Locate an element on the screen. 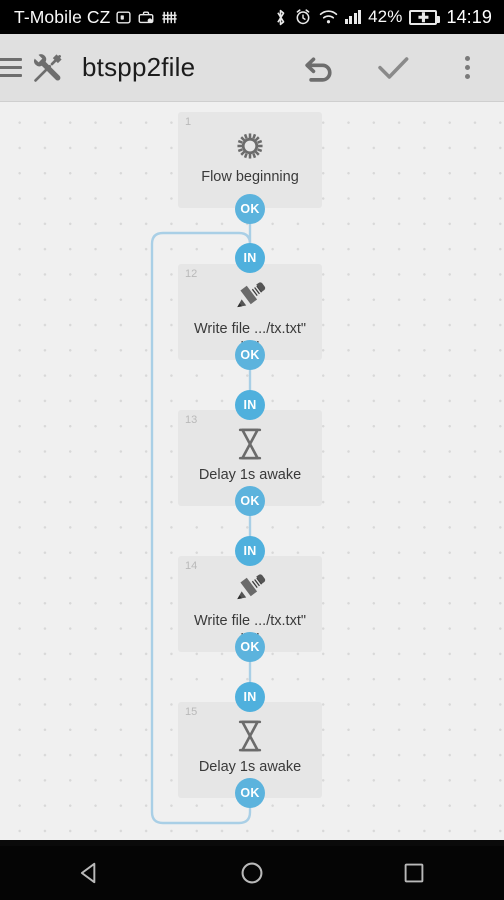  hamburger-menu-icon is located at coordinates (11, 67).